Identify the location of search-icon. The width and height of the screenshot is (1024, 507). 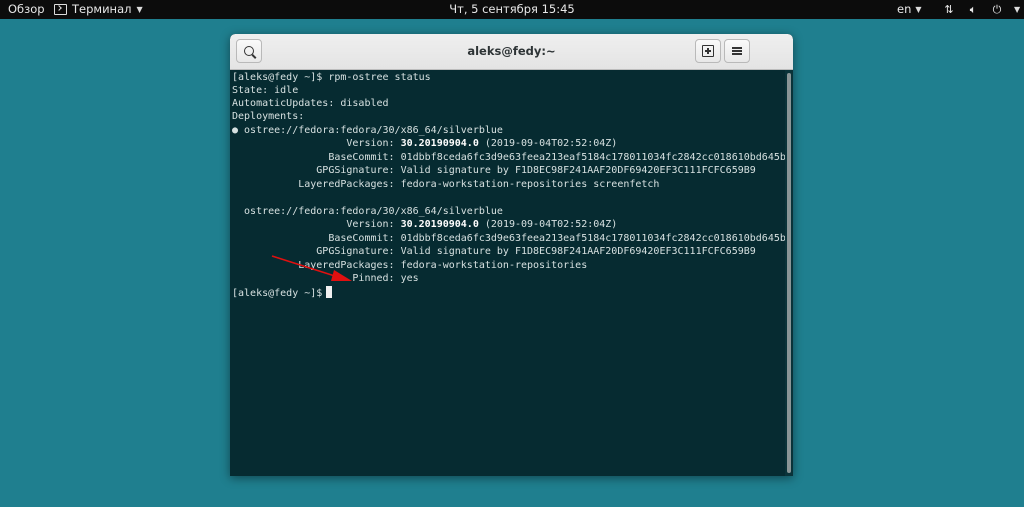
(249, 51).